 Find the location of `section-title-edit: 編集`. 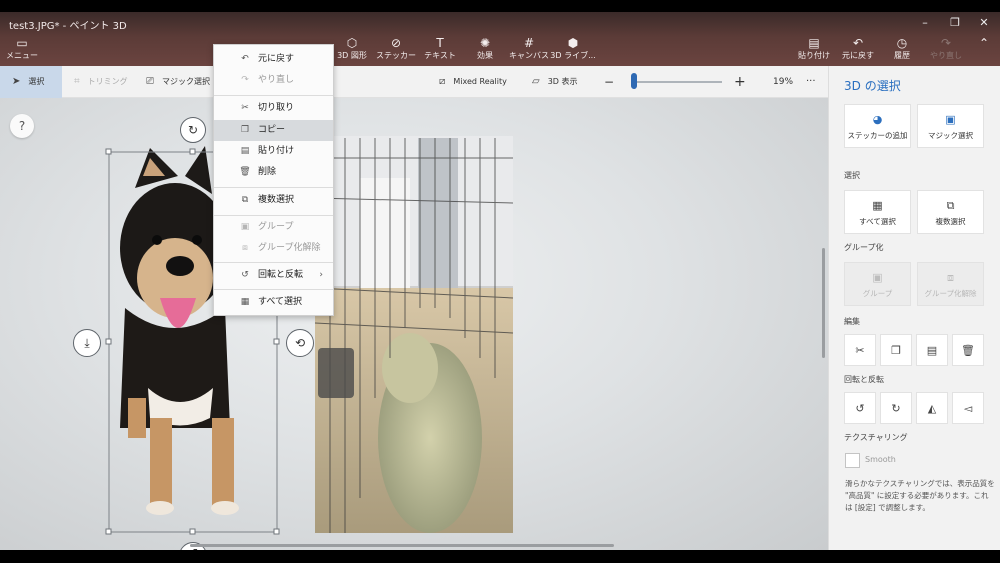

section-title-edit: 編集 is located at coordinates (852, 321).